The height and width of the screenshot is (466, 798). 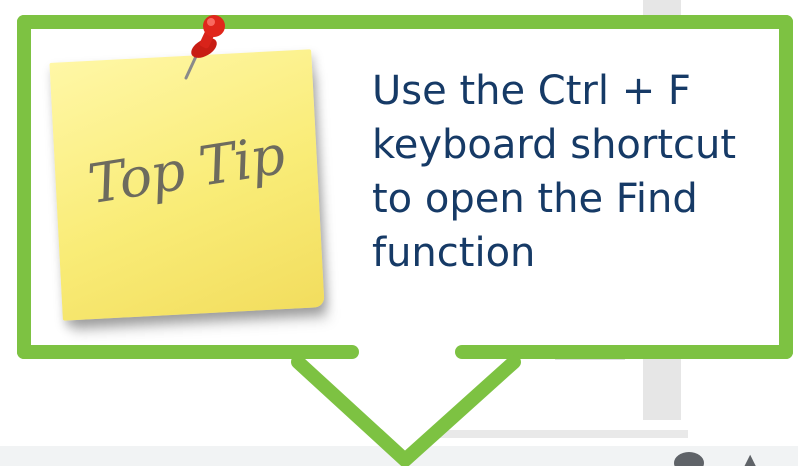 What do you see at coordinates (186, 170) in the screenshot?
I see `sticky-note-label: Top Tip` at bounding box center [186, 170].